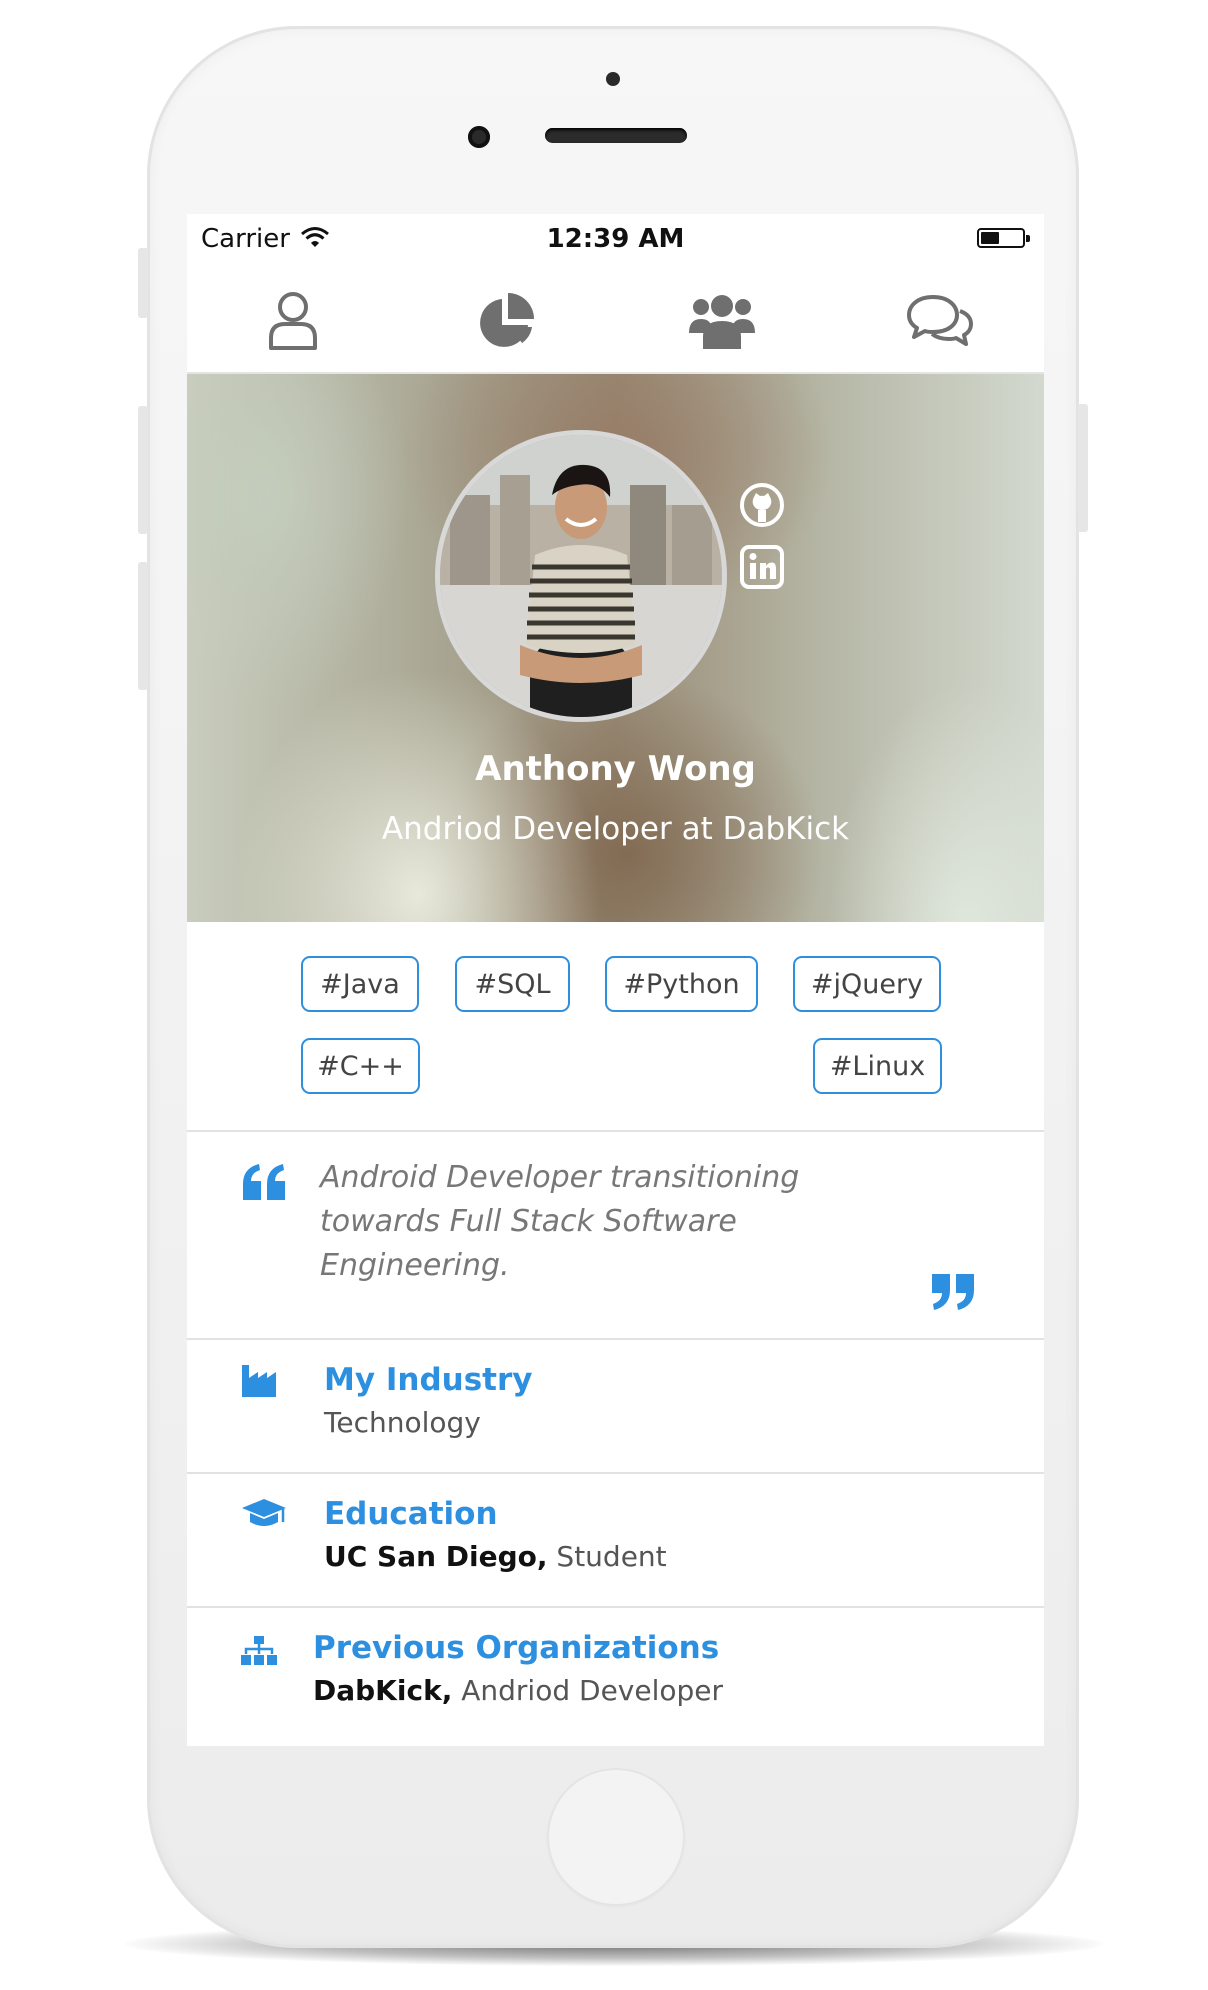 This screenshot has width=1208, height=1990. Describe the element at coordinates (1083, 468) in the screenshot. I see `power-button` at that location.